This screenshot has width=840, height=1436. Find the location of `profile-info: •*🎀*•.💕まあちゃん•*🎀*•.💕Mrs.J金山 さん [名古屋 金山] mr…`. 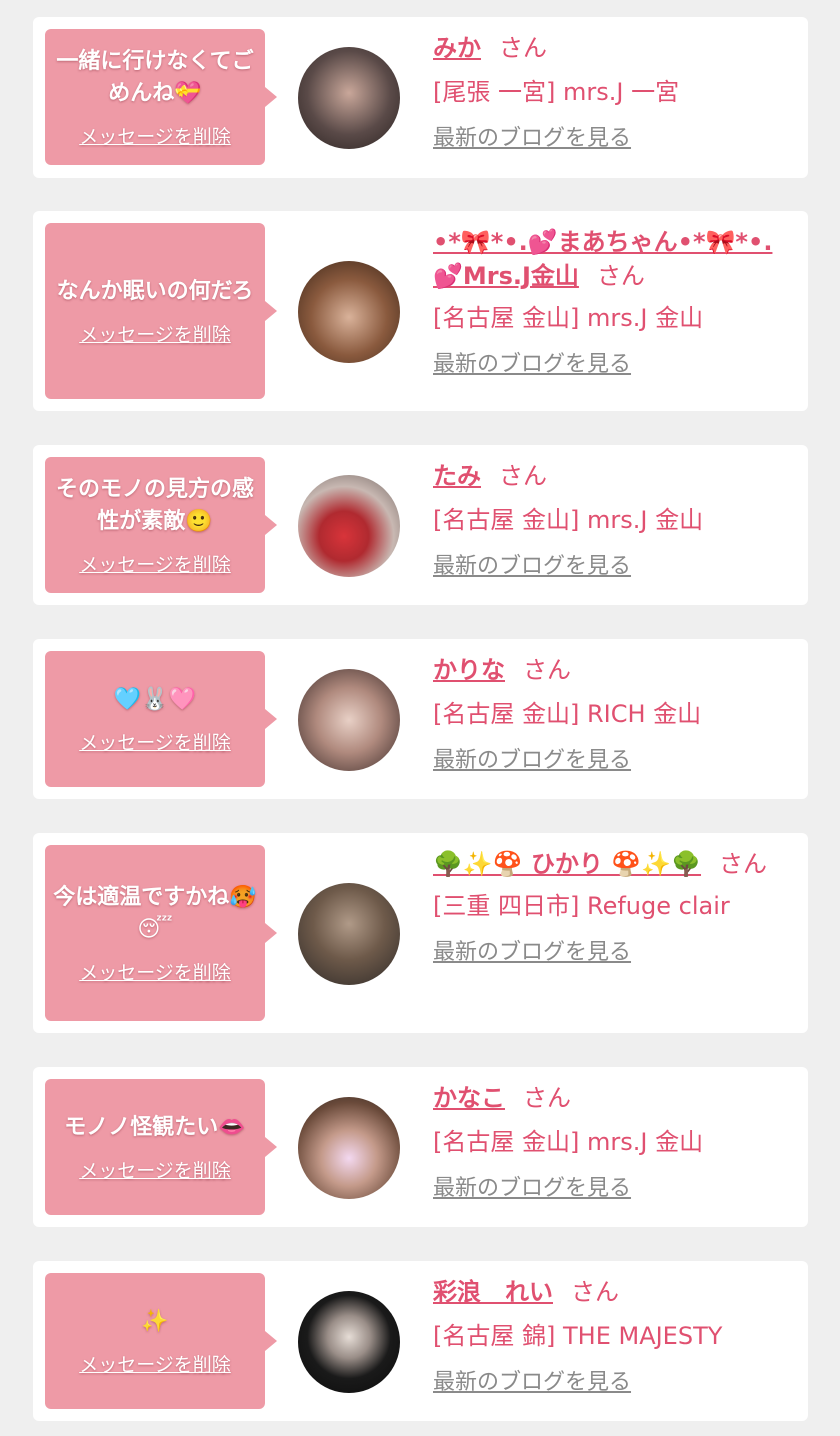

profile-info: •*🎀*•.💕まあちゃん•*🎀*•.💕Mrs.J金山 さん [名古屋 金山] mr… is located at coordinates (605, 303).